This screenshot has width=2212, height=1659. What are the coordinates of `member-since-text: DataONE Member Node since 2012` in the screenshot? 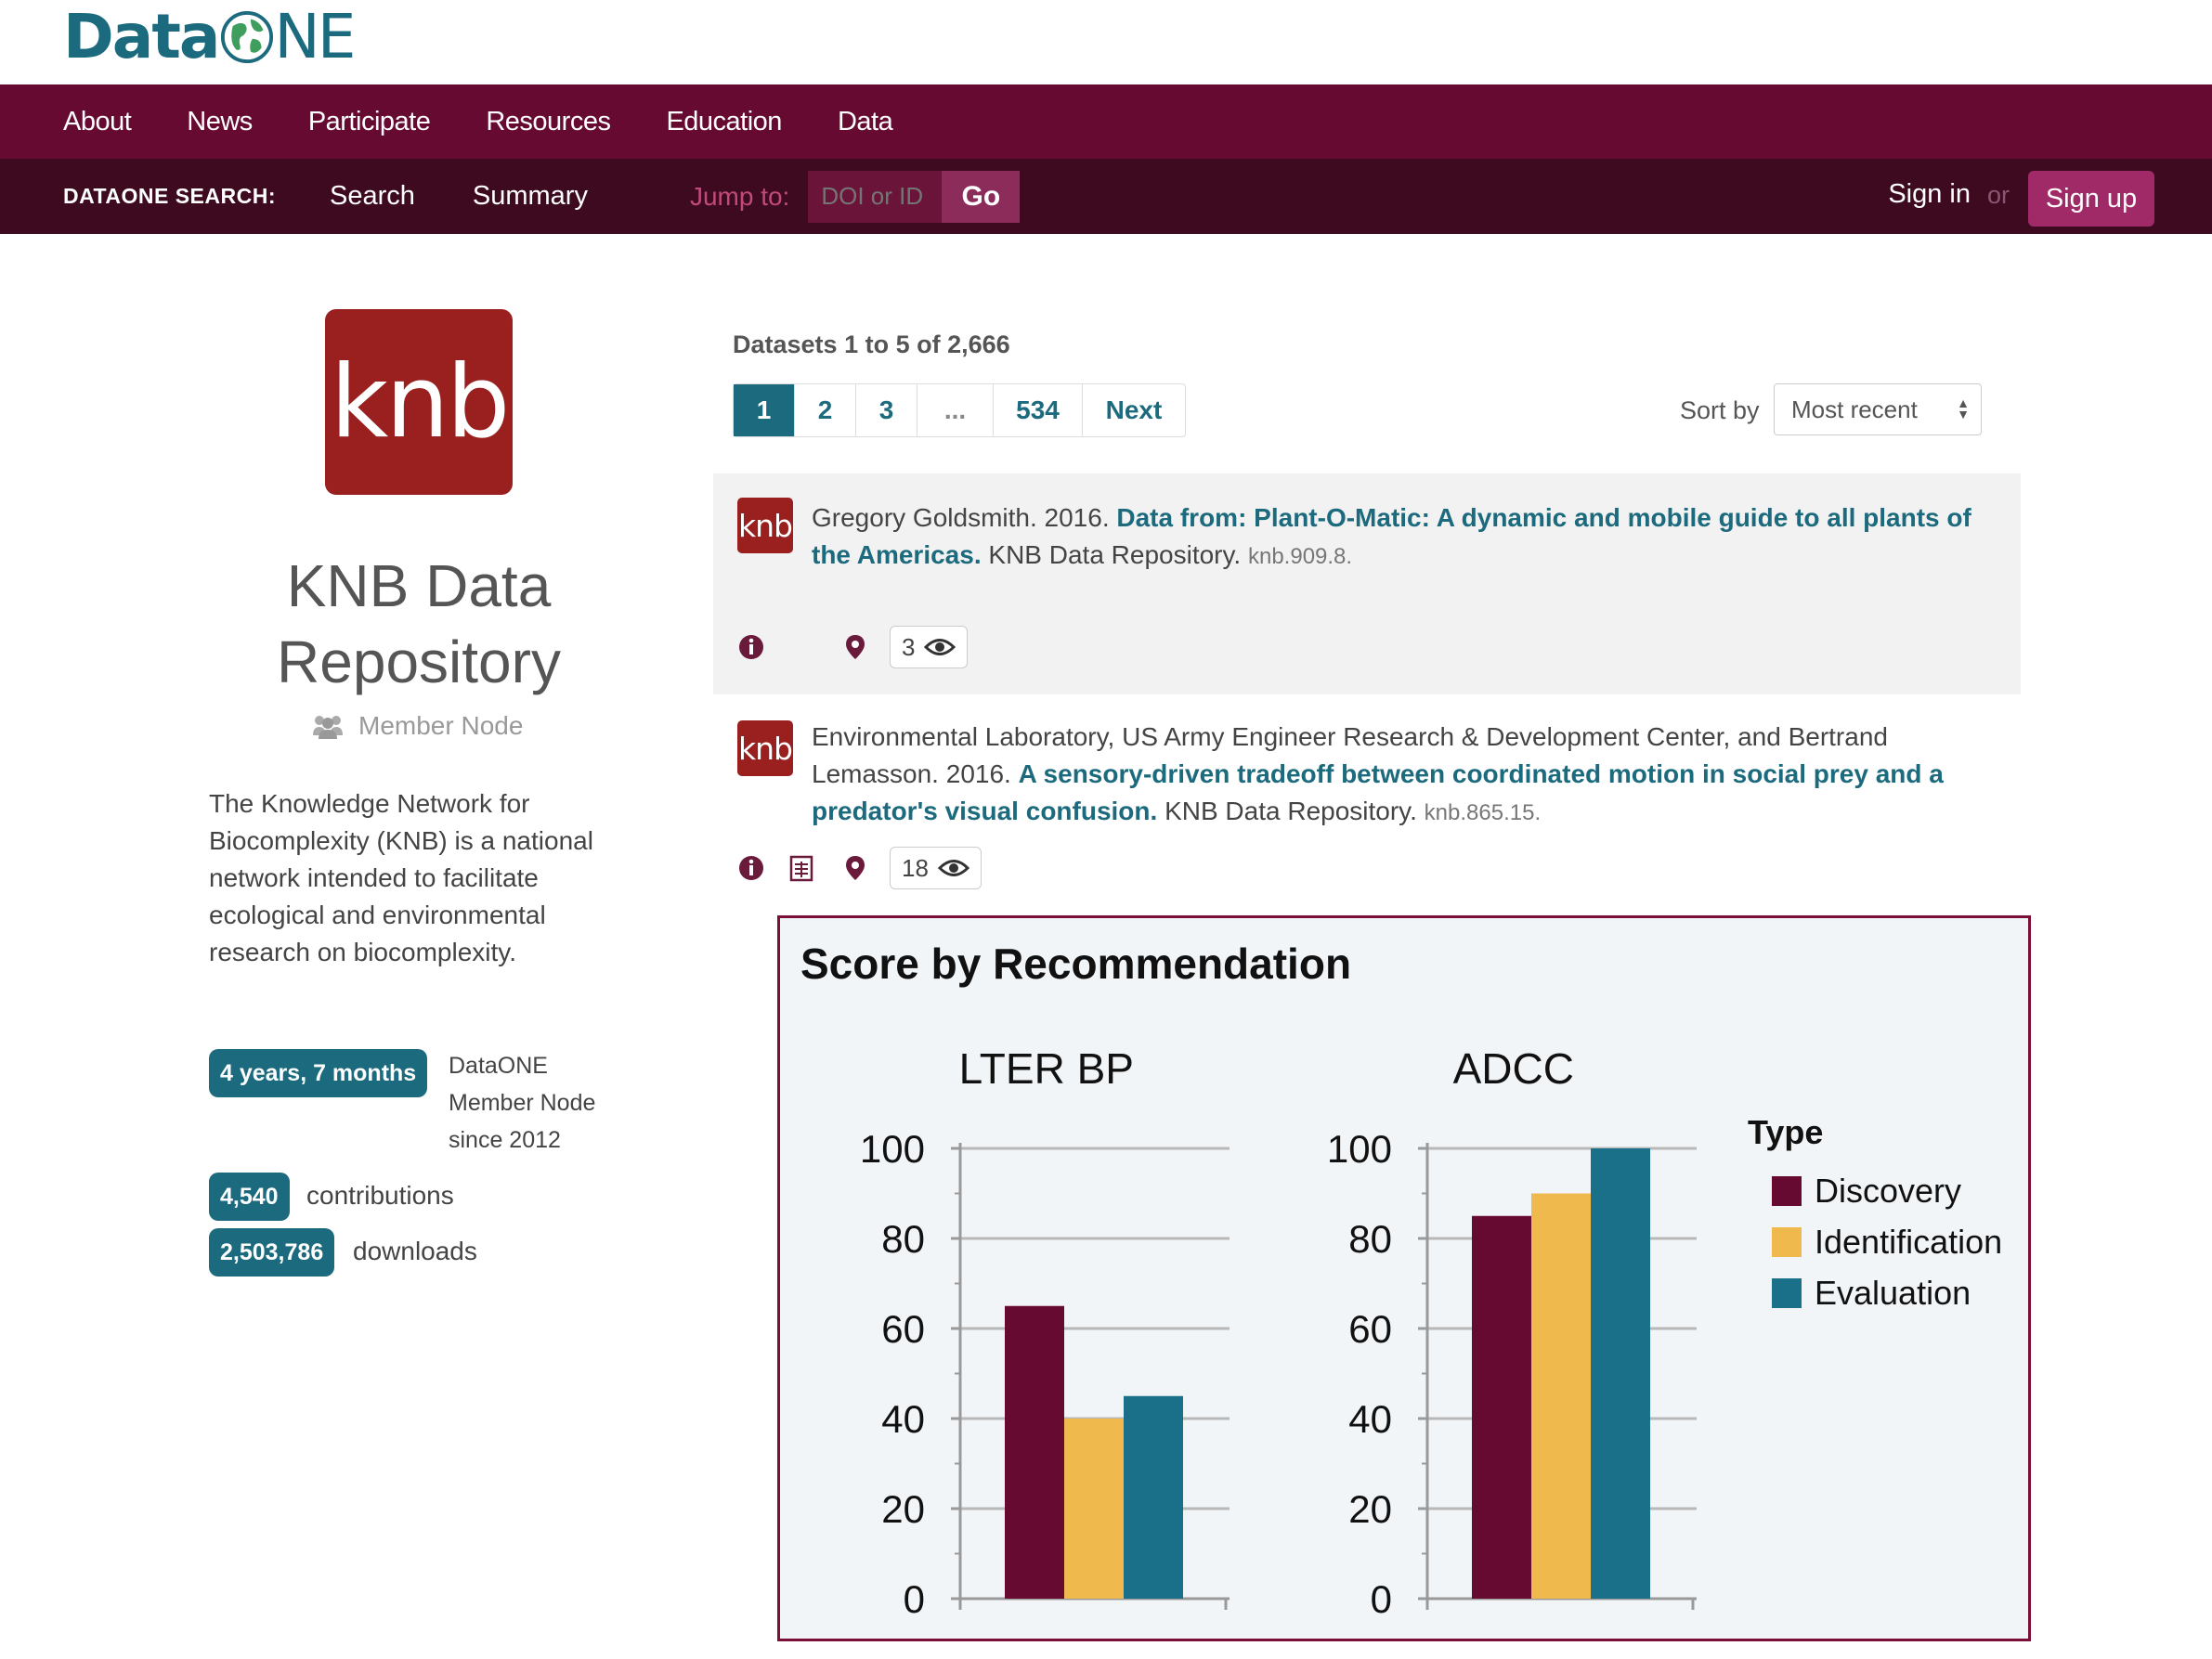 It's located at (522, 1103).